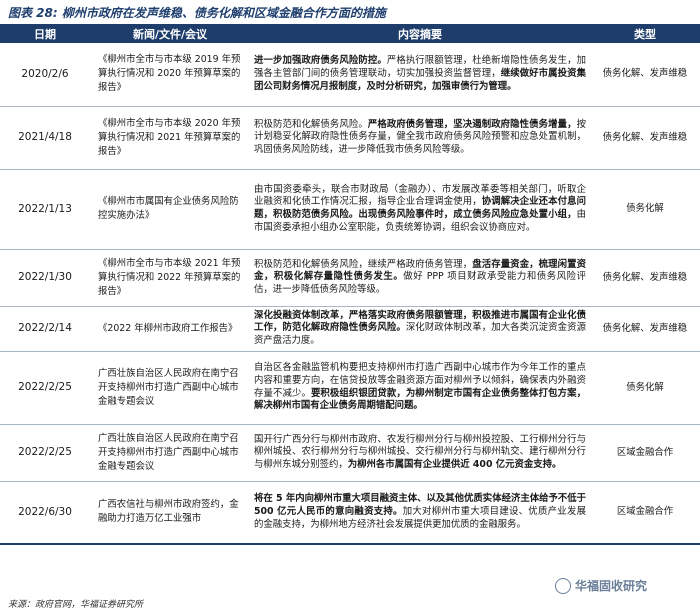 The image size is (700, 614). What do you see at coordinates (45, 33) in the screenshot?
I see `header-date: 日期` at bounding box center [45, 33].